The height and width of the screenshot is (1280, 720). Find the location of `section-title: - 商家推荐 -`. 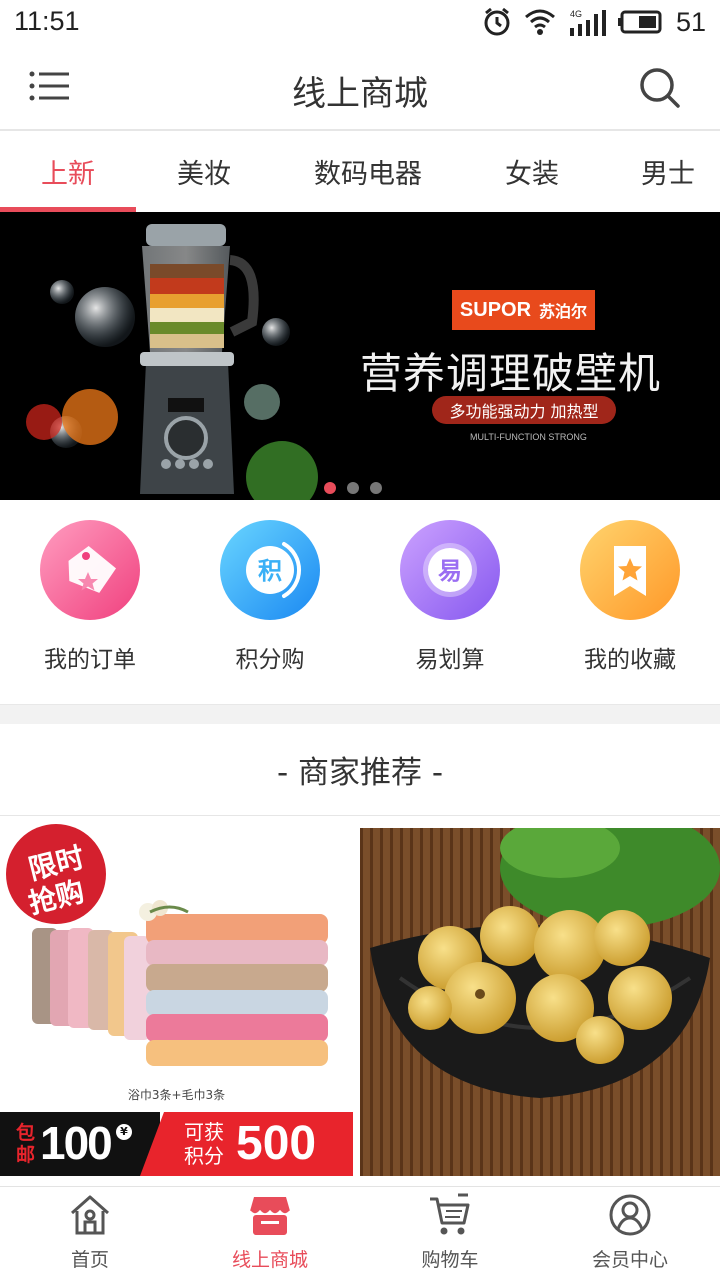

section-title: - 商家推荐 - is located at coordinates (360, 770).